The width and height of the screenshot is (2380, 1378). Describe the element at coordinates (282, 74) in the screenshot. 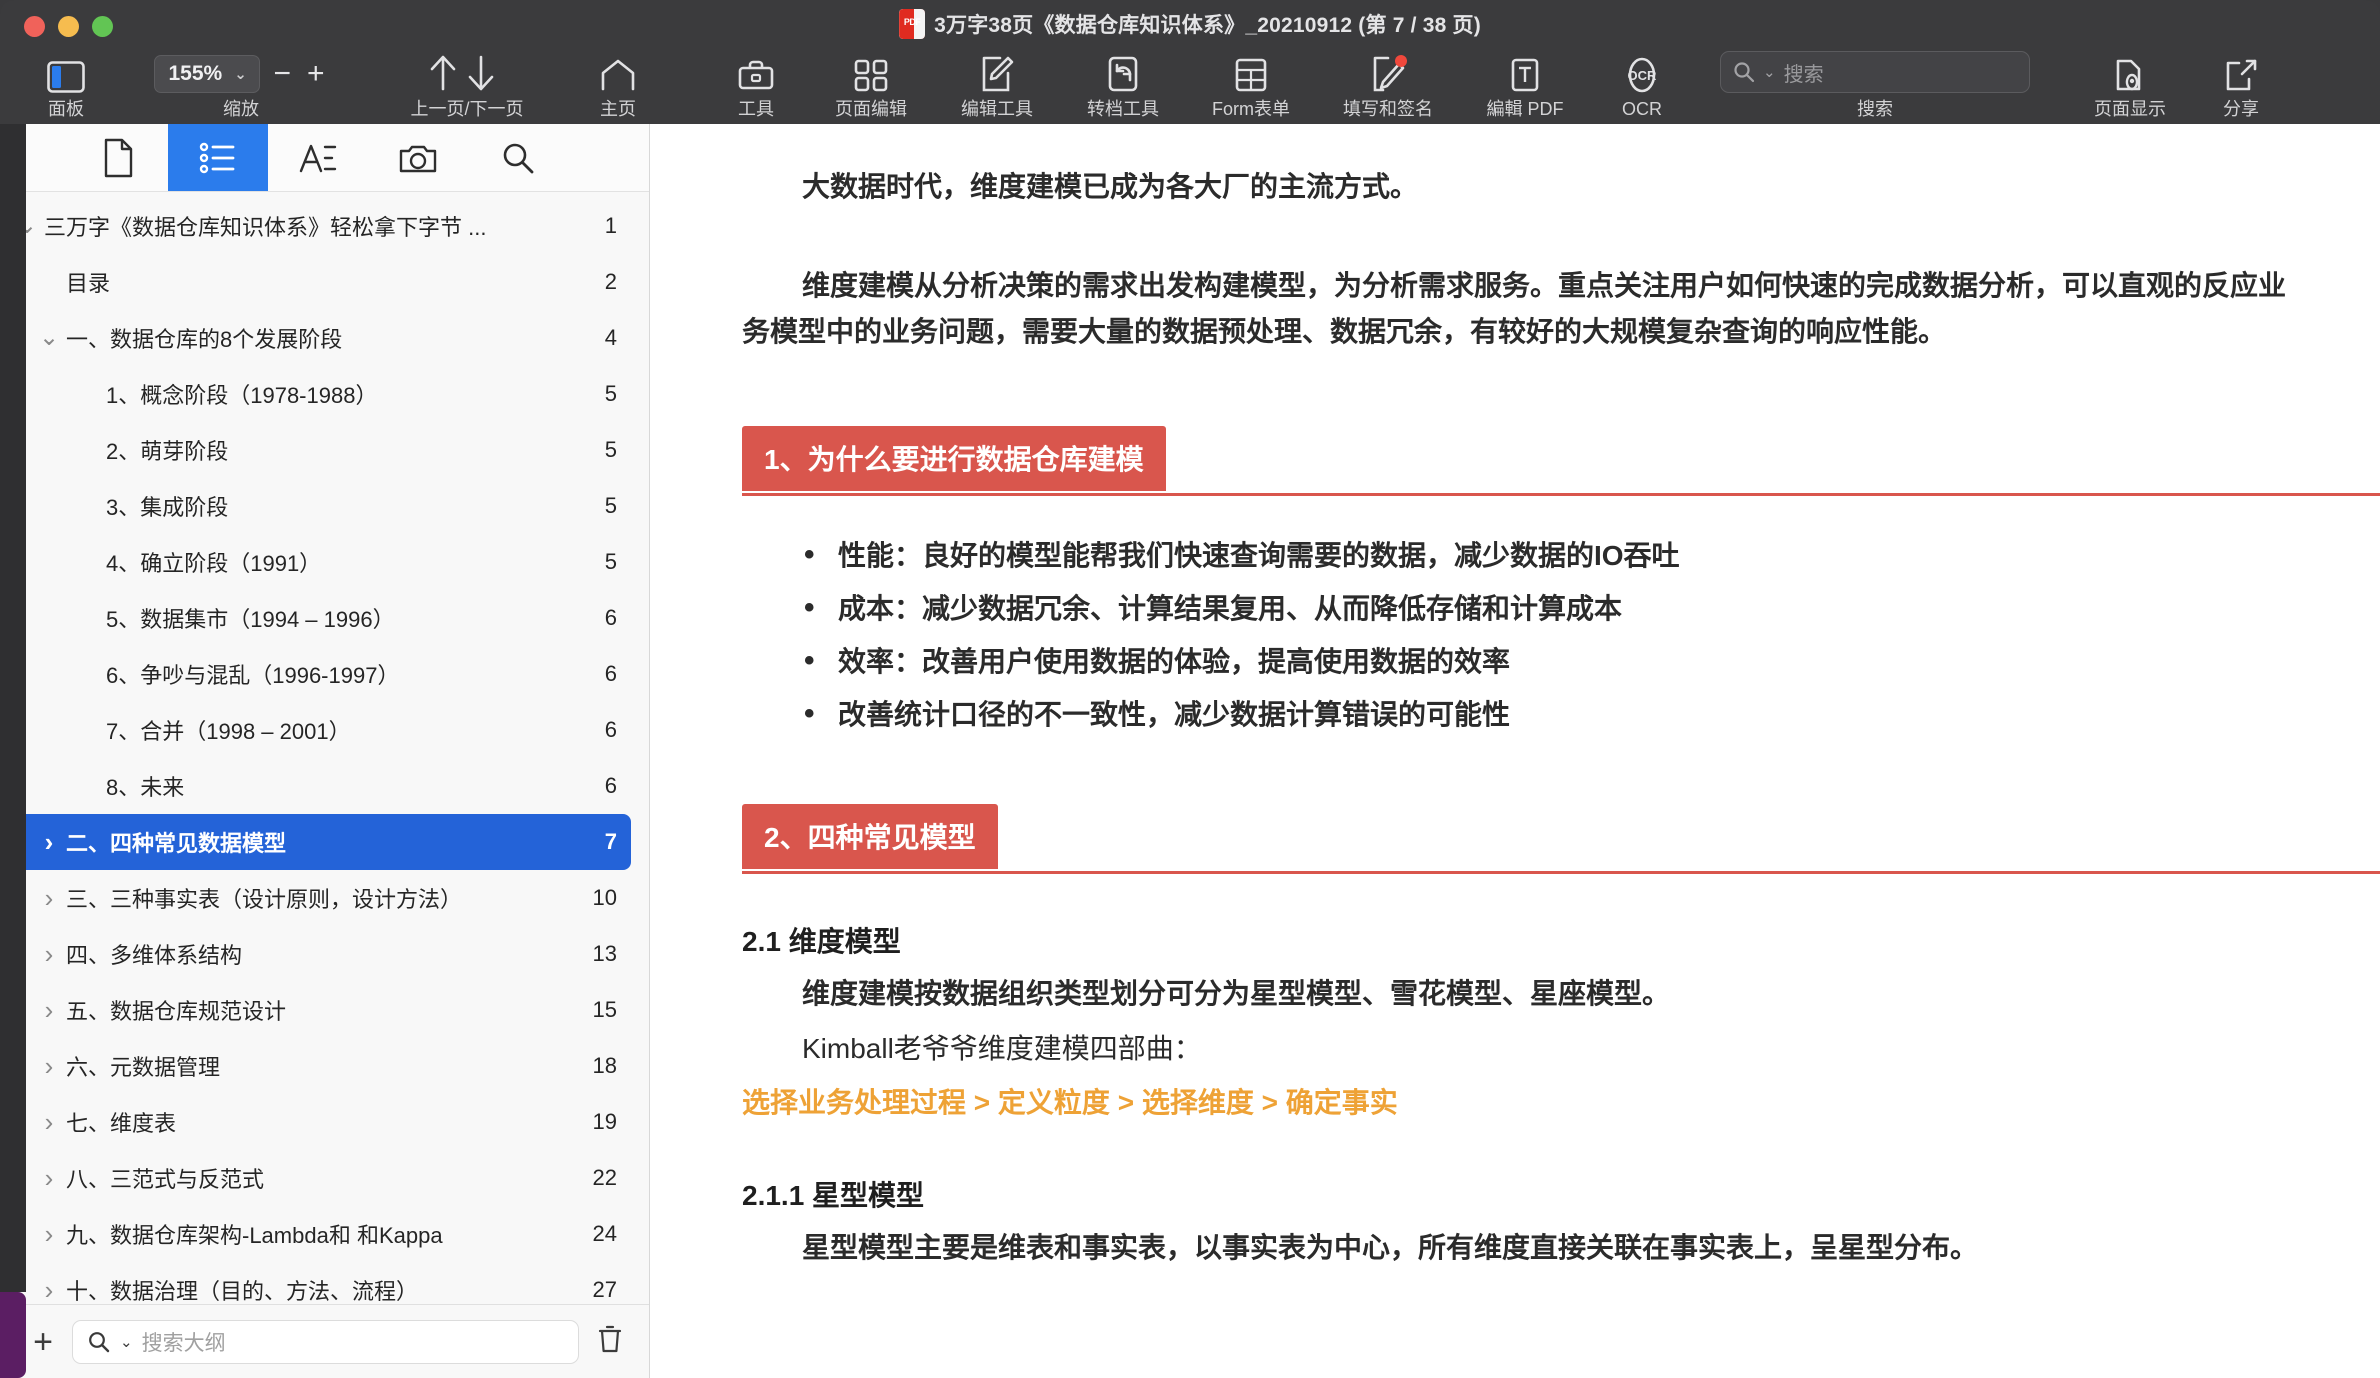

I see `zoom-out-button: −` at that location.